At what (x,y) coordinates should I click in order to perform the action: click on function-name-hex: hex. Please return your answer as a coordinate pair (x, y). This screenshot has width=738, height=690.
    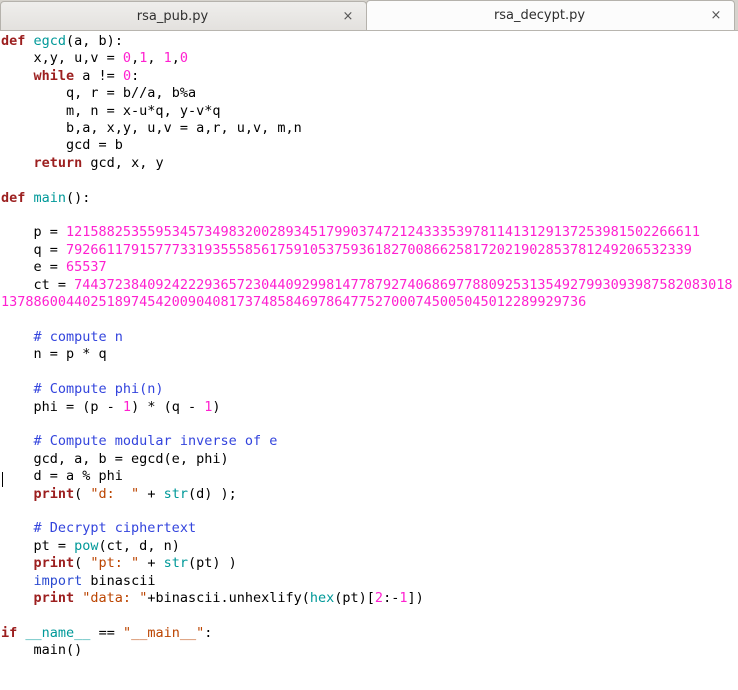
    Looking at the image, I should click on (322, 598).